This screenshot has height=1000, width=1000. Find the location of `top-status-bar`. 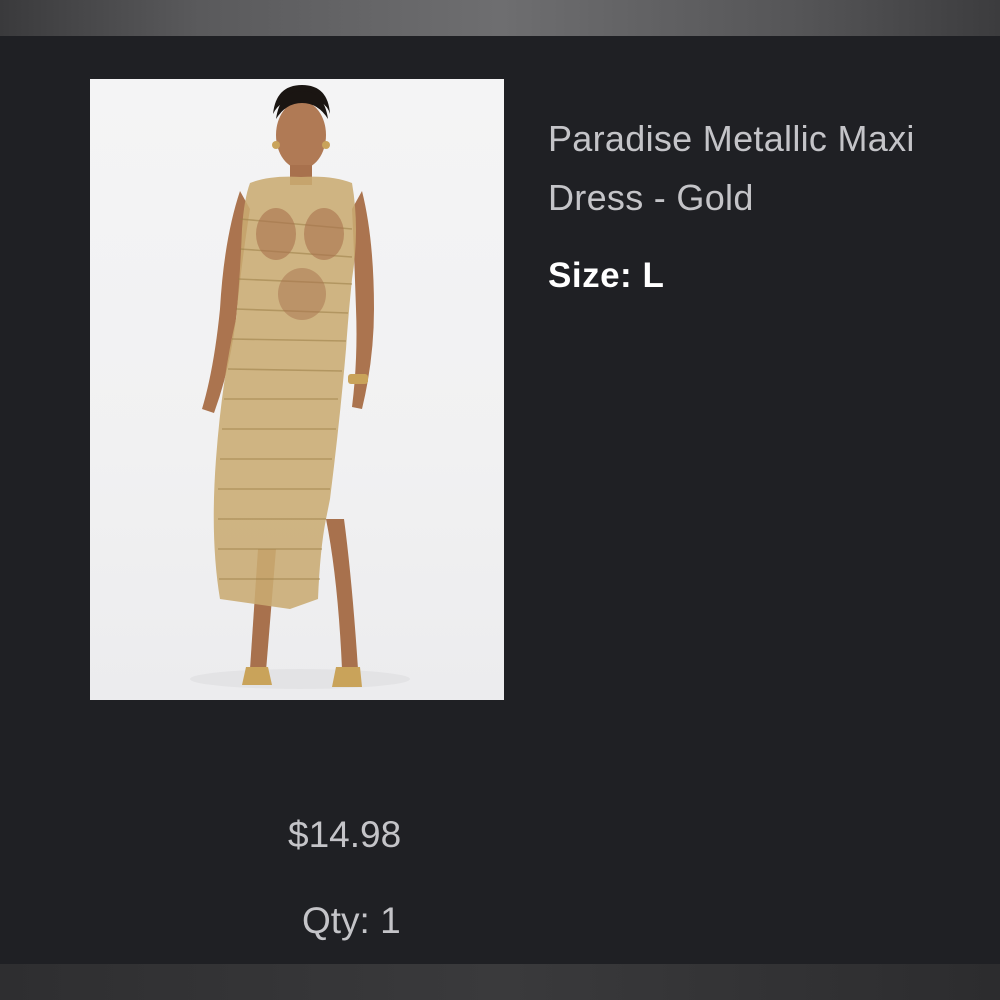

top-status-bar is located at coordinates (500, 18).